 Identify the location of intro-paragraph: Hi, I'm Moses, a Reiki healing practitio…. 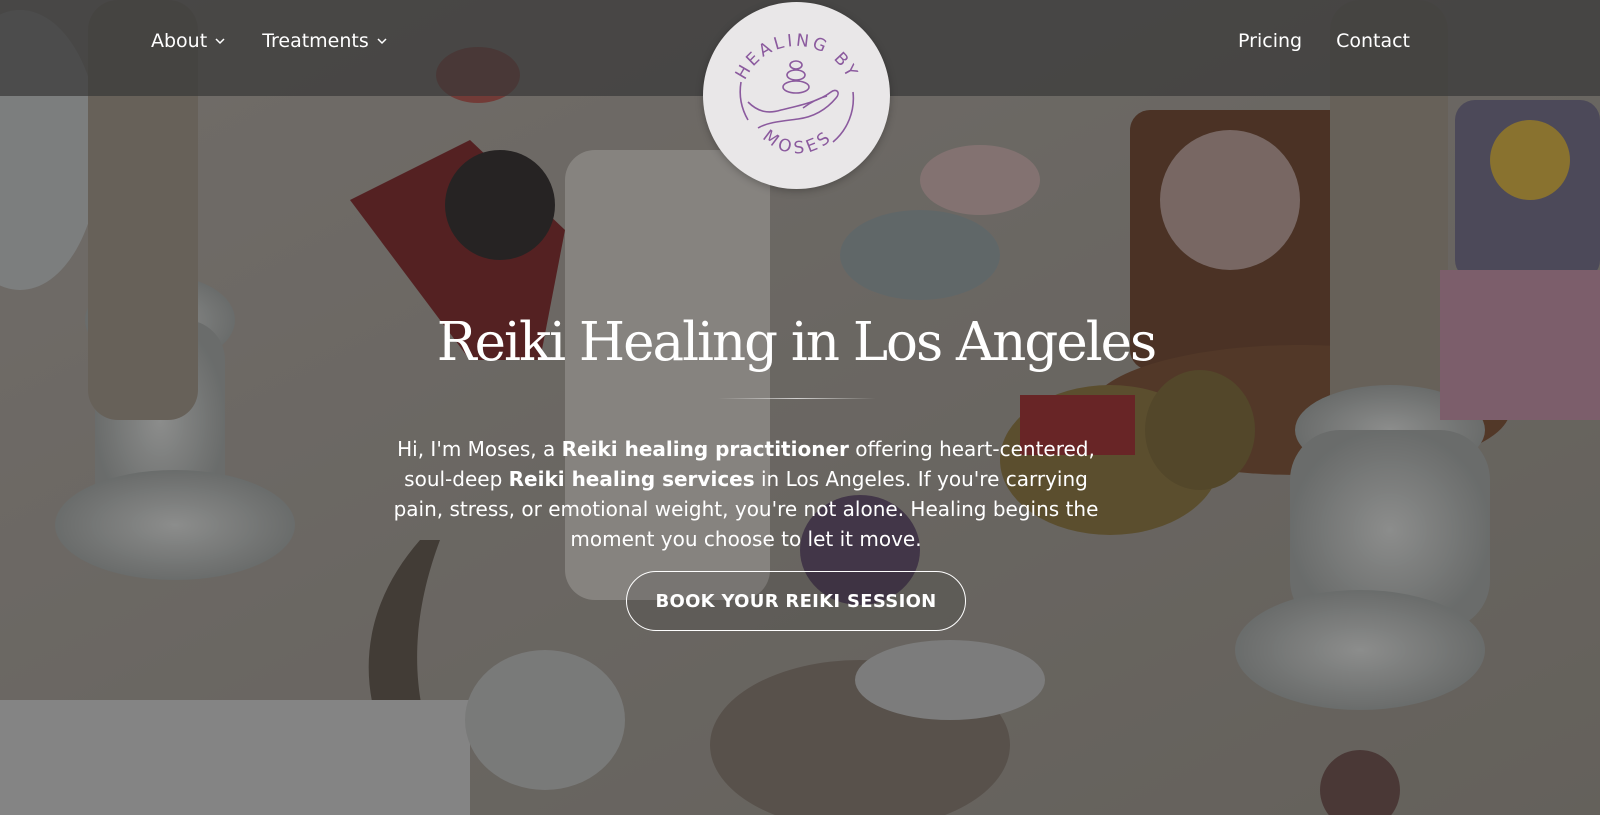
(746, 494).